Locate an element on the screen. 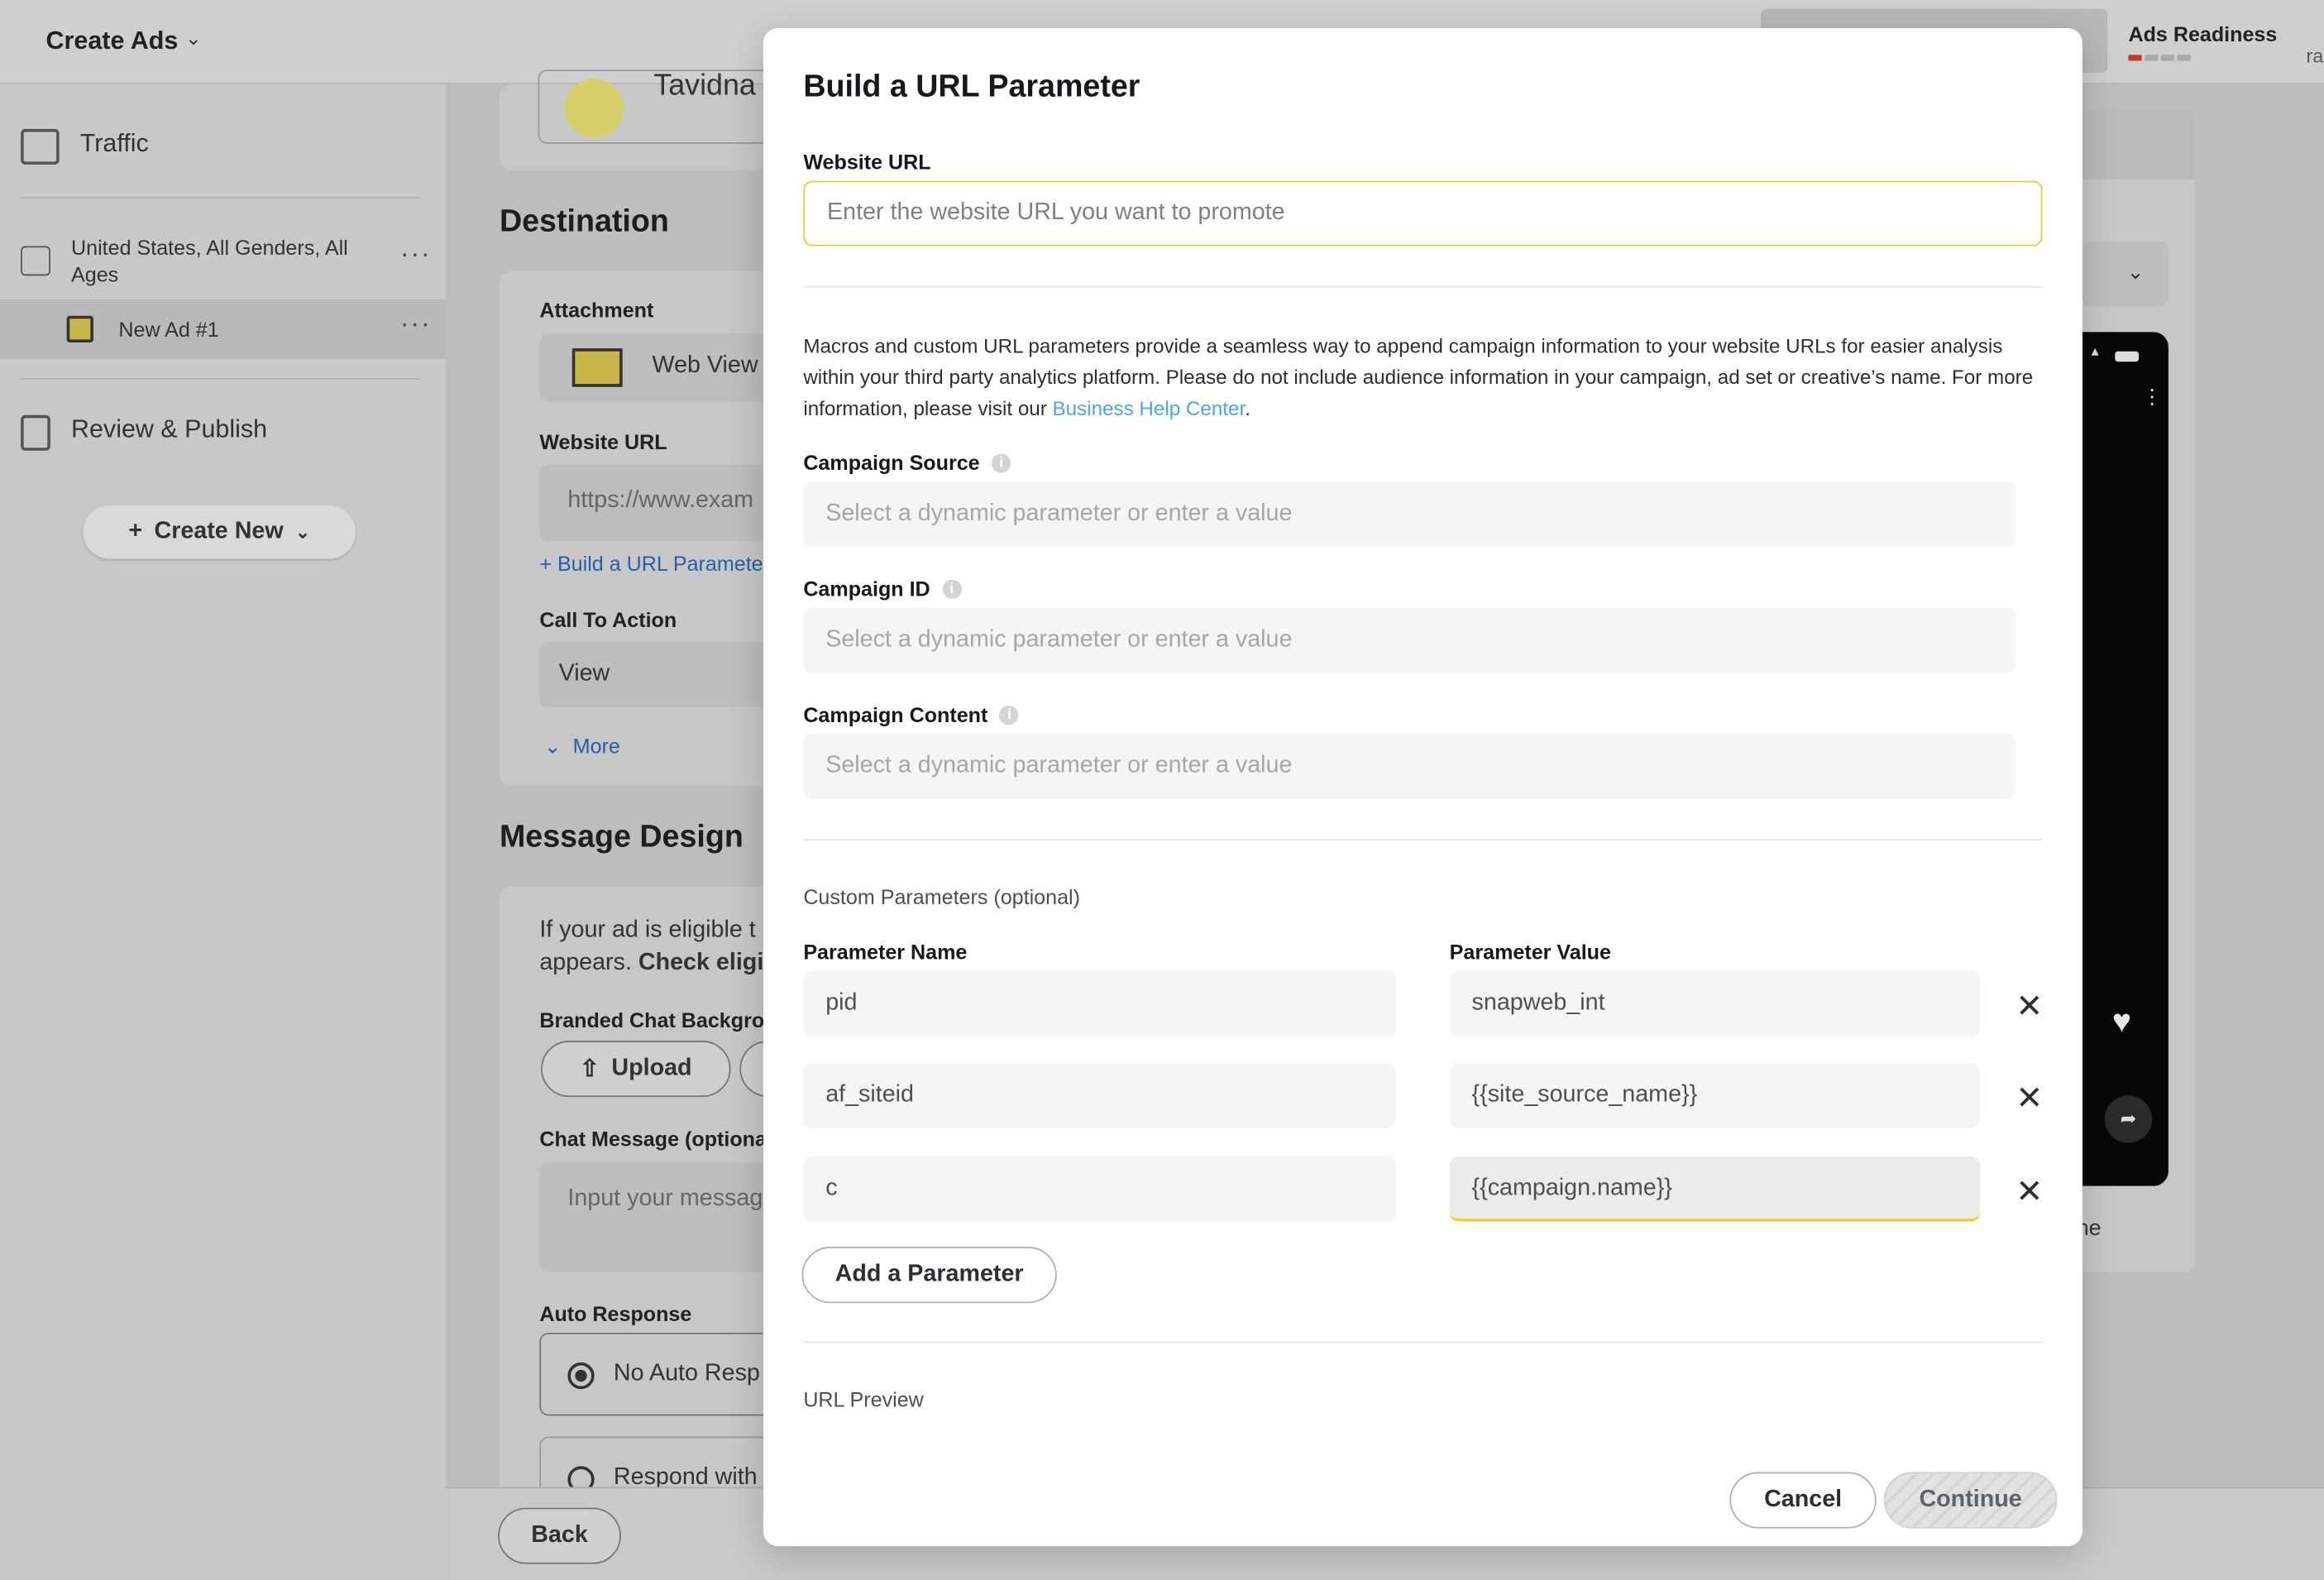  parameter-name-input: pid is located at coordinates (1100, 1003).